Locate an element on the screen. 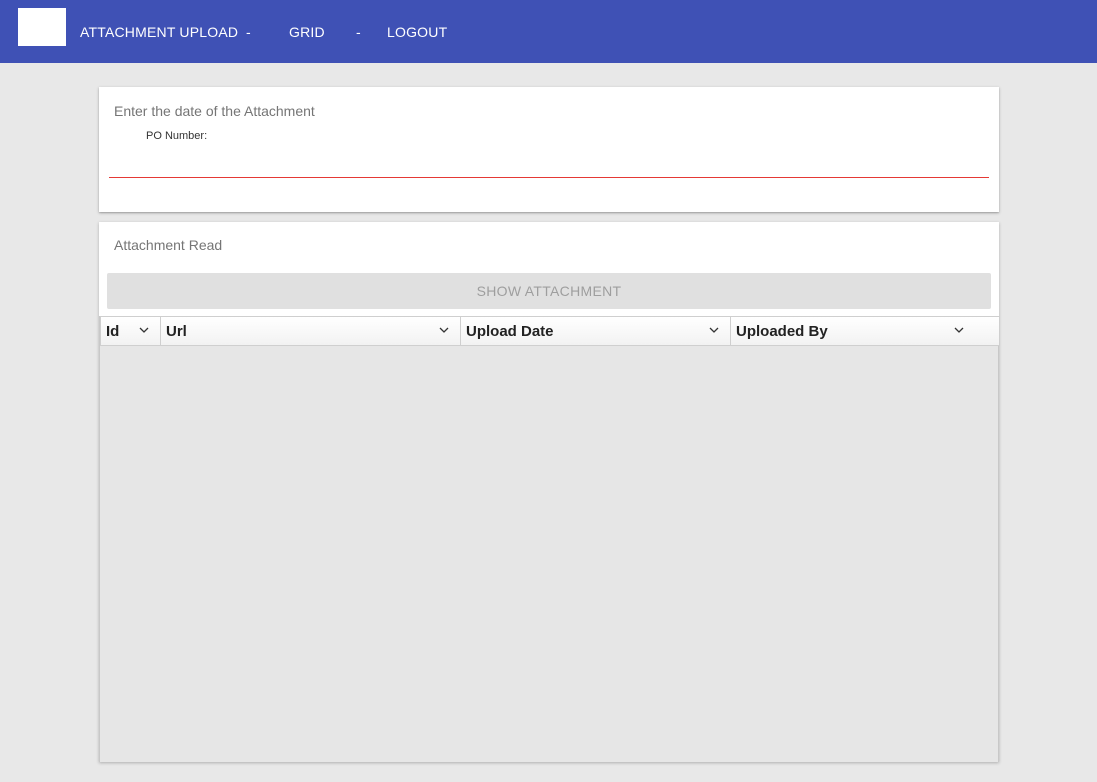 The height and width of the screenshot is (782, 1097). app-logo is located at coordinates (42, 27).